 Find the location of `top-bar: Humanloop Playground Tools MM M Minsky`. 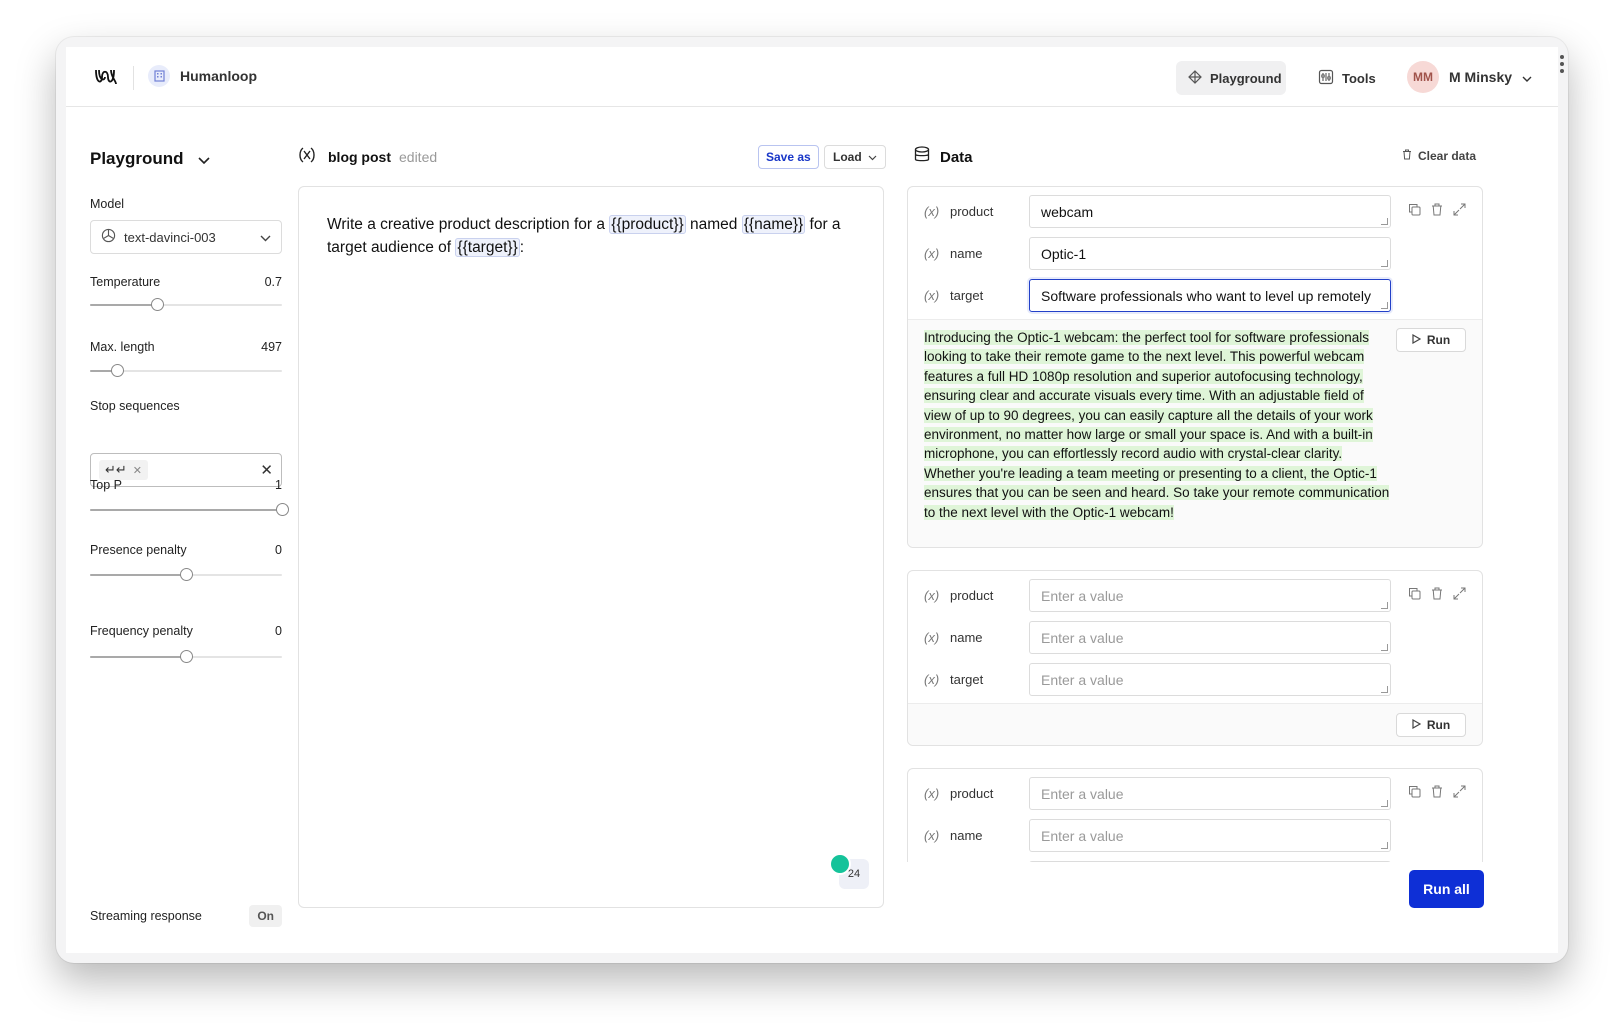

top-bar: Humanloop Playground Tools MM M Minsky is located at coordinates (812, 77).